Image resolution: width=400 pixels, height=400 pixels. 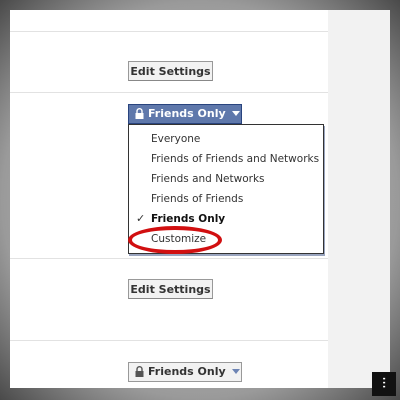 I want to click on menu-item-label: Customize, so click(x=179, y=239).